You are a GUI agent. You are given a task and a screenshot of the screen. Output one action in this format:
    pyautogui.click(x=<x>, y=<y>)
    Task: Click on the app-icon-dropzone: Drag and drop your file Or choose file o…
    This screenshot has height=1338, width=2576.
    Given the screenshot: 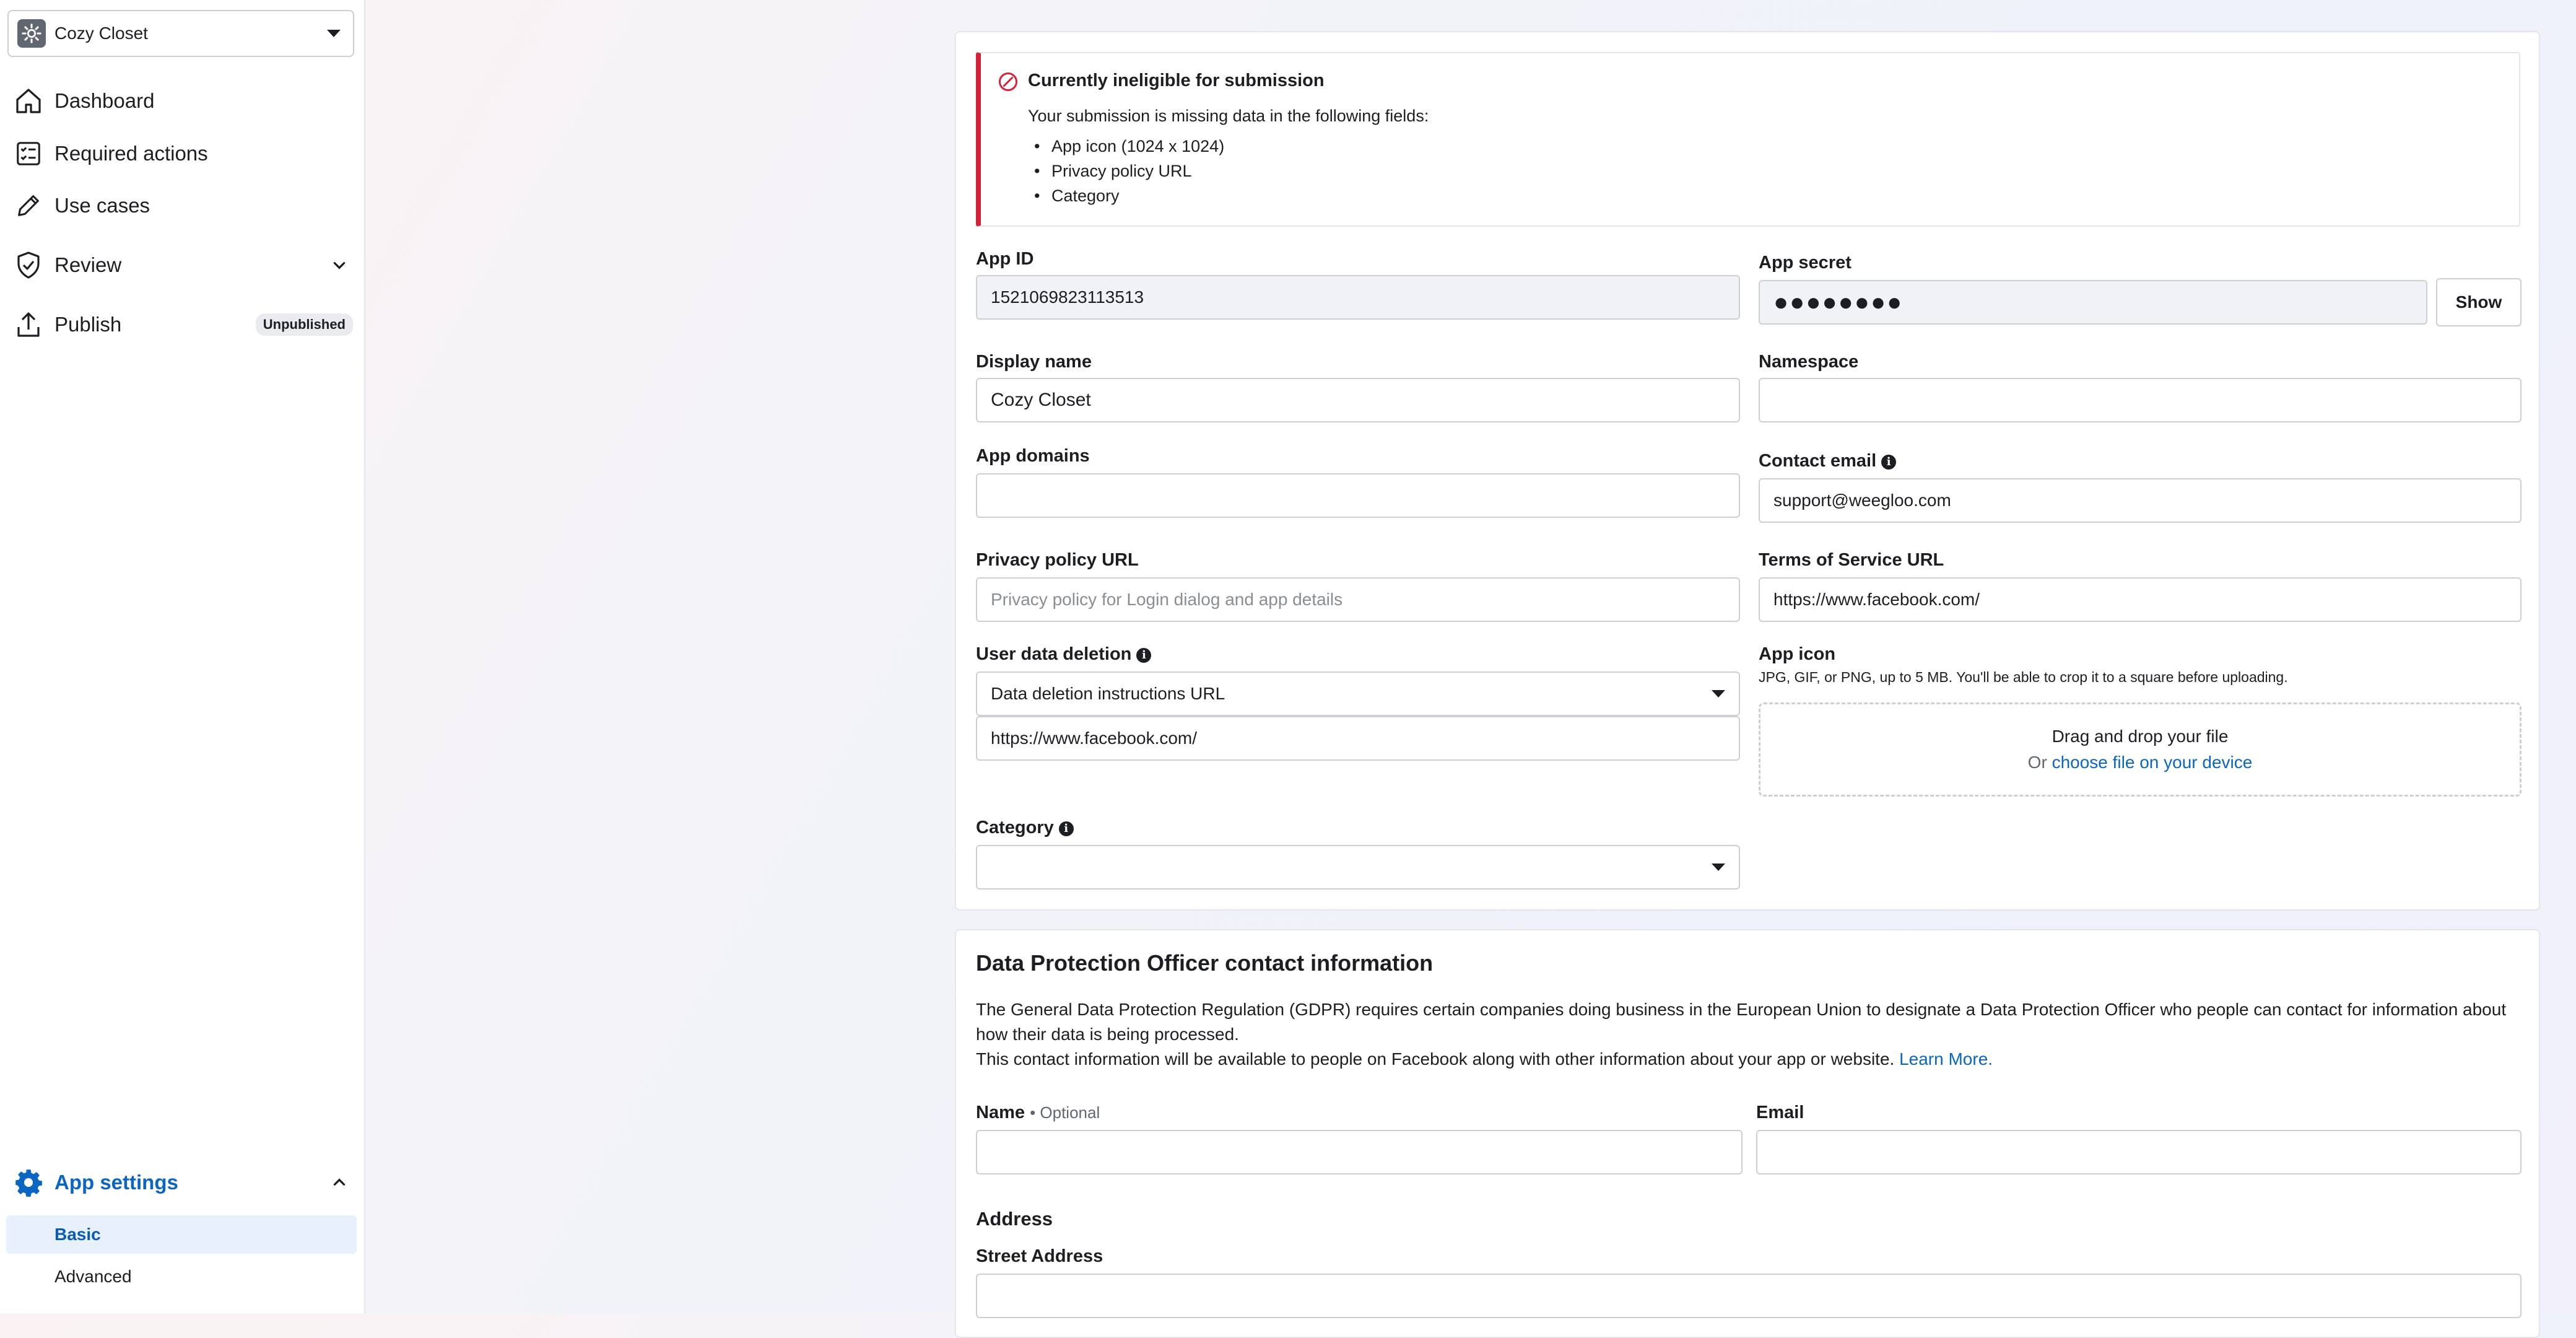 What is the action you would take?
    pyautogui.click(x=2140, y=750)
    